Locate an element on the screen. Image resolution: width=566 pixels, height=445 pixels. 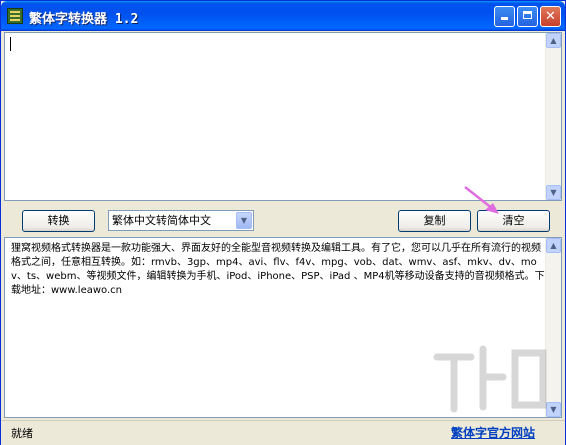
window-title: 繁体字转换器 1.2 is located at coordinates (84, 19).